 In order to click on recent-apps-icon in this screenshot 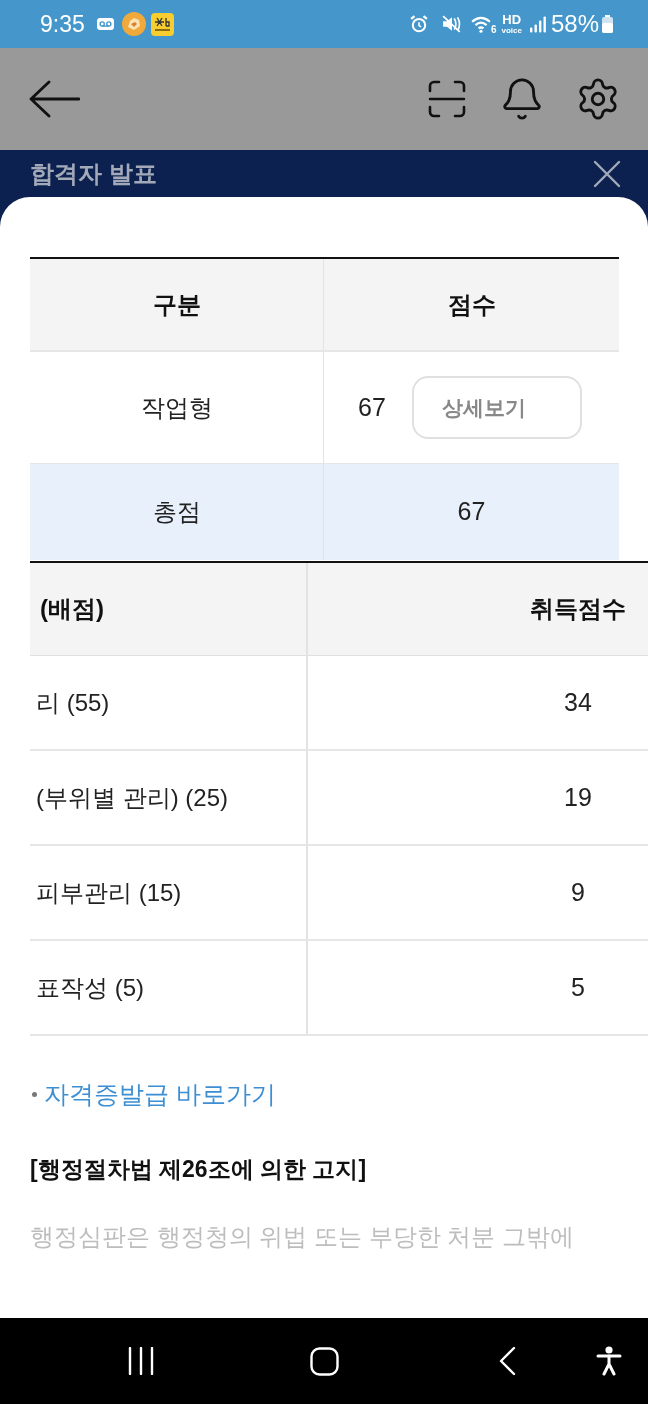, I will do `click(141, 1361)`.